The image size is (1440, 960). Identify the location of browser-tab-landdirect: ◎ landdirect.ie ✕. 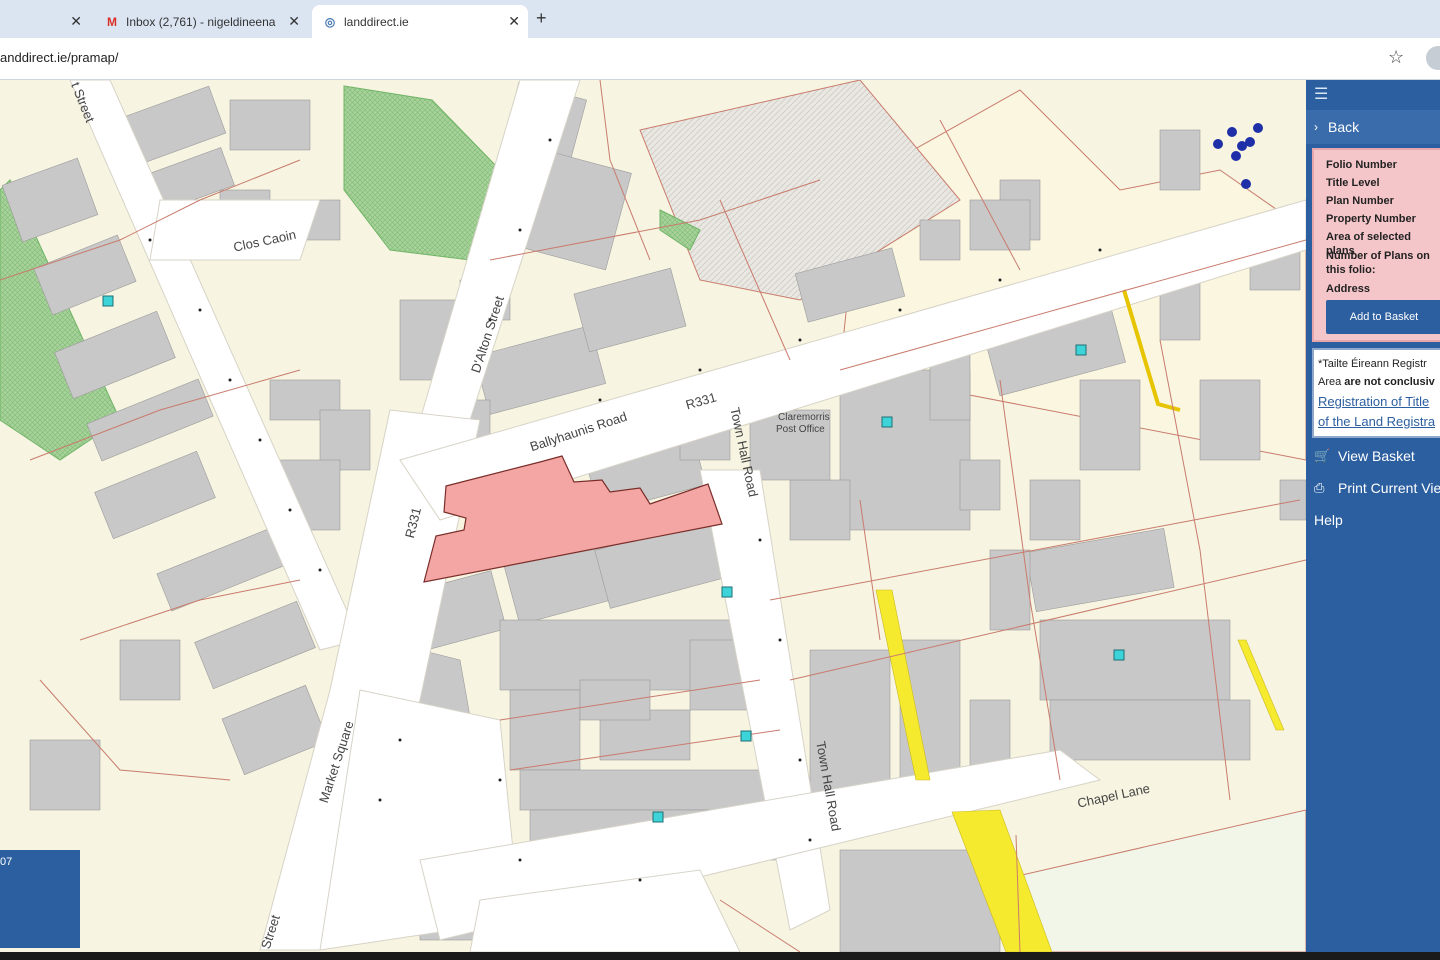
(420, 21).